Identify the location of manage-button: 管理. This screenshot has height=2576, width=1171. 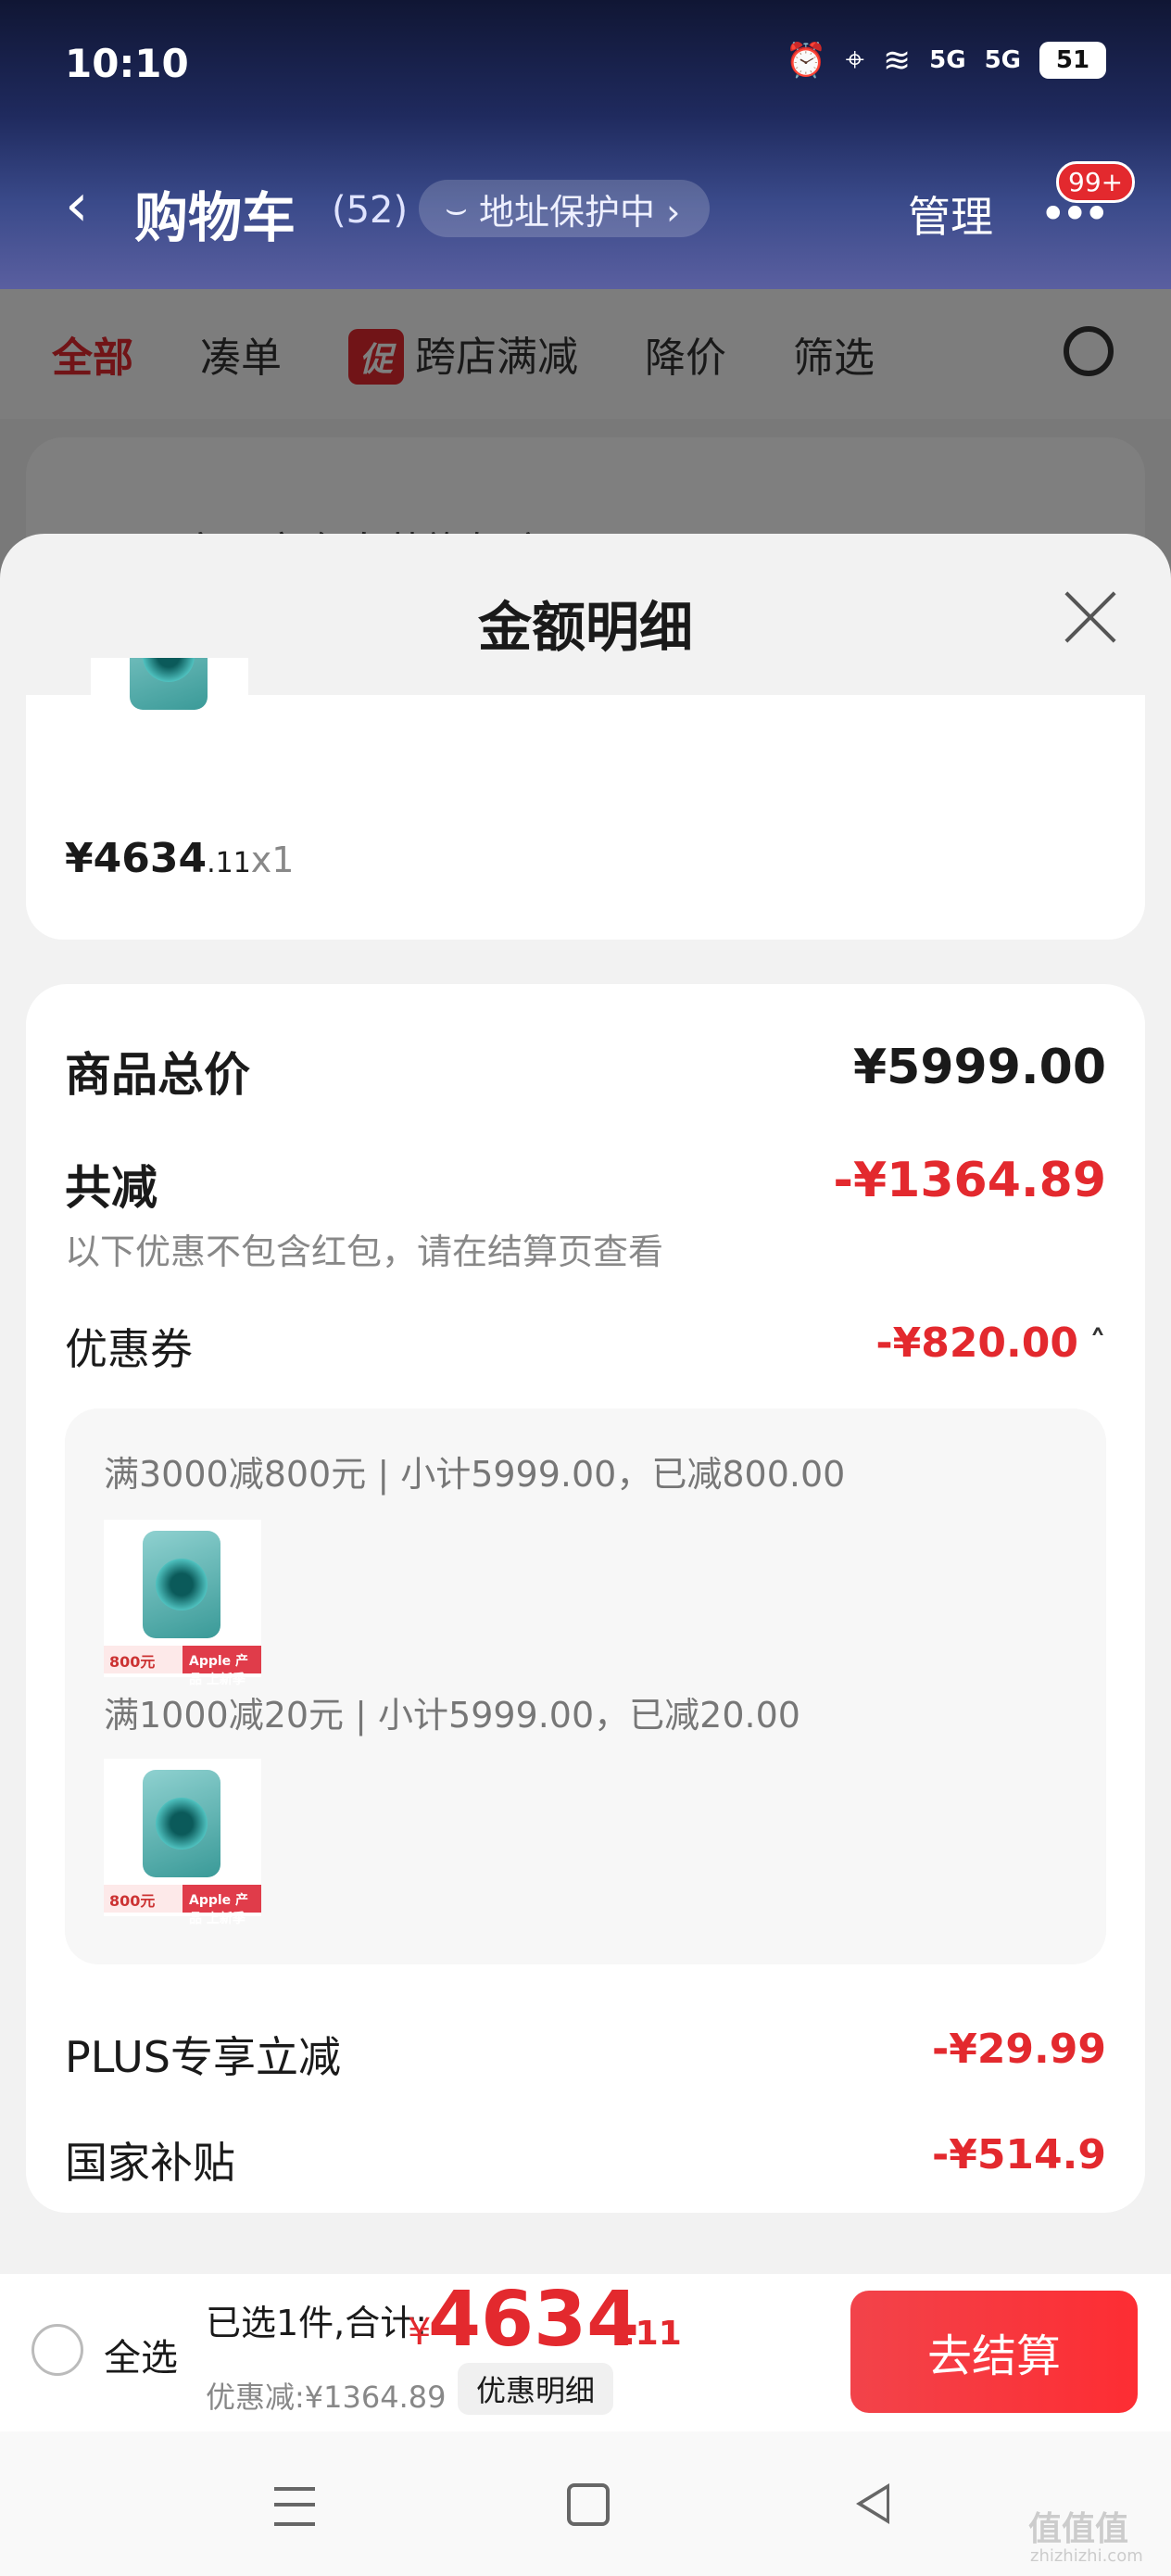
(951, 214).